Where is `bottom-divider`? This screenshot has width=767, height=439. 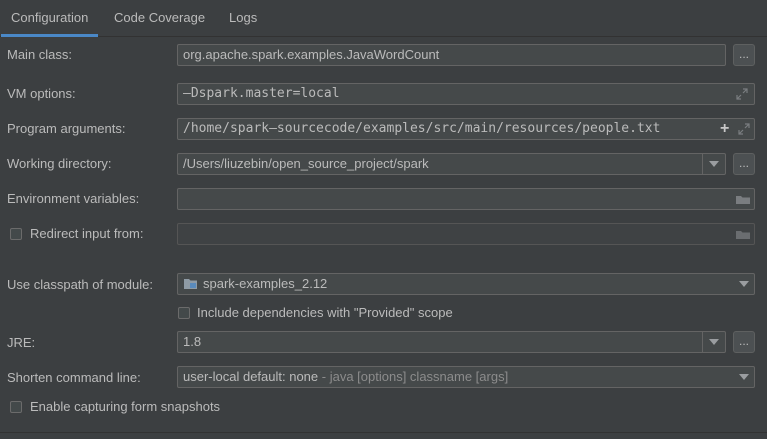 bottom-divider is located at coordinates (383, 432).